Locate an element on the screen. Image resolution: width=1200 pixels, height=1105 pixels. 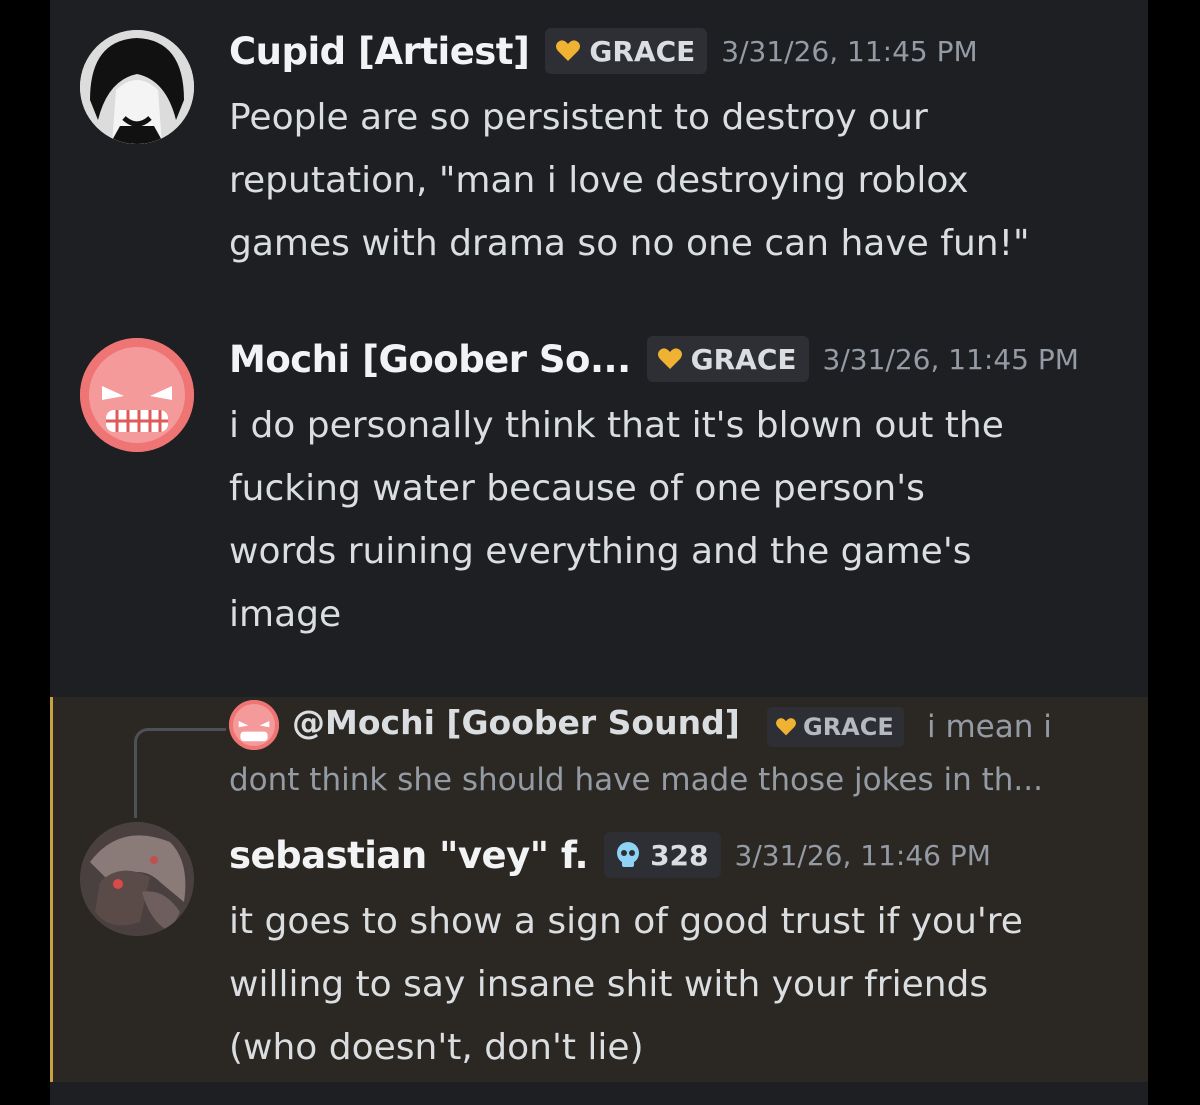
username-sebastian: sebastian "vey" f. is located at coordinates (409, 855).